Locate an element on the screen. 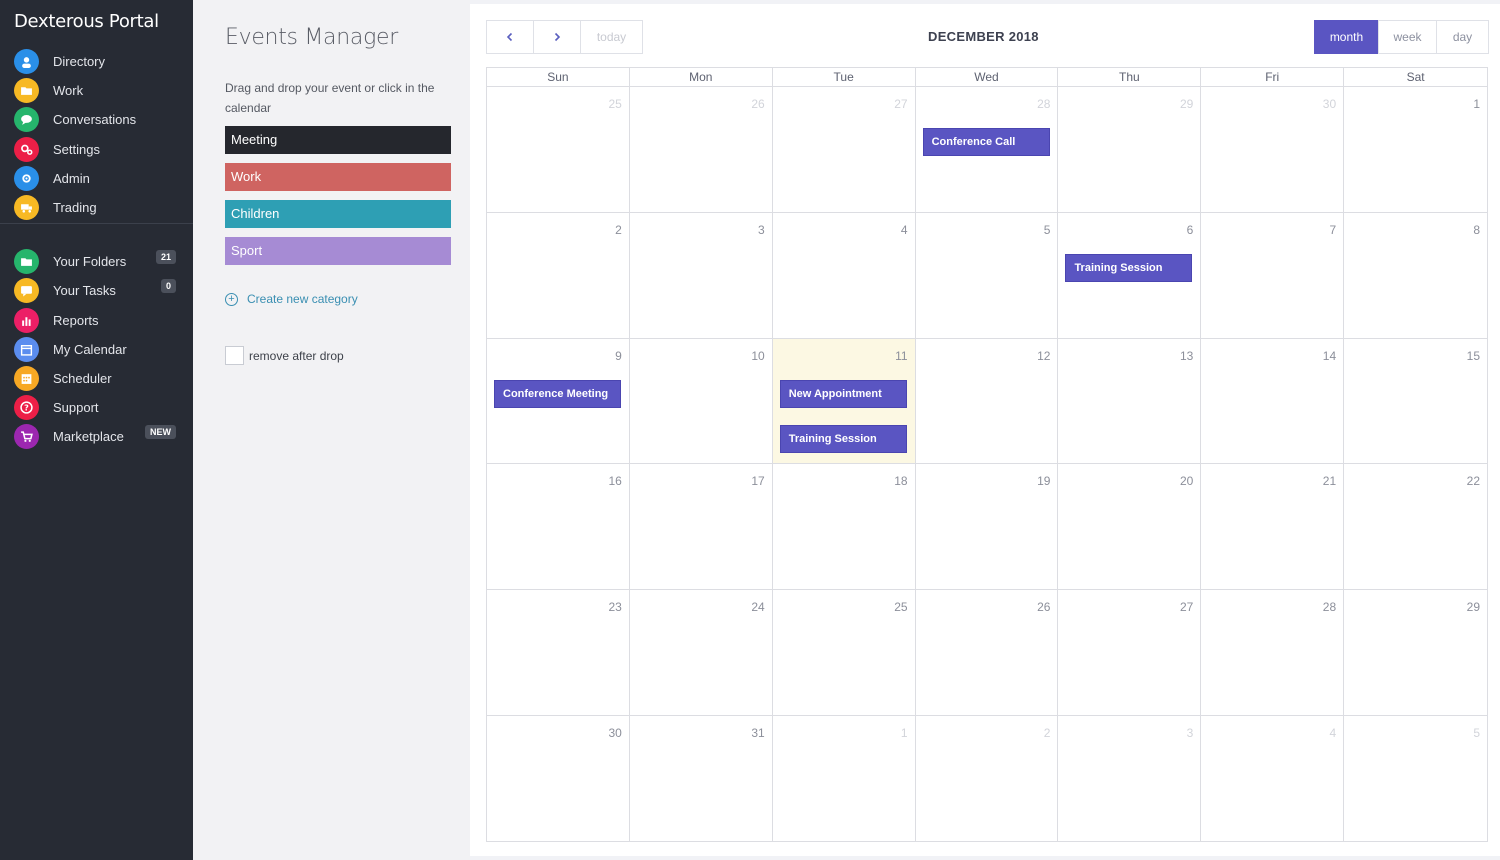  create-category-label: Create new category is located at coordinates (302, 299).